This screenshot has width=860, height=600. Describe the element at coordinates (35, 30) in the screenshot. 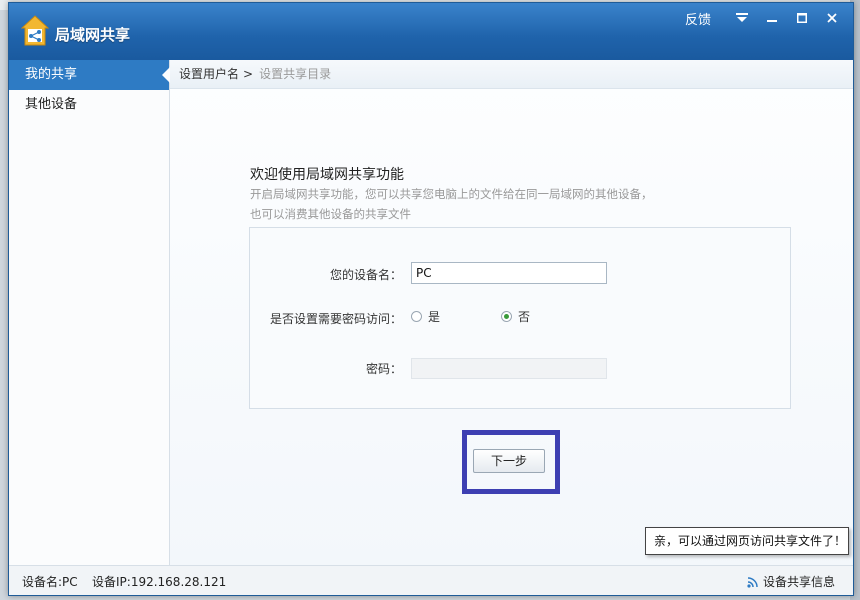

I see `lan-share-logo-icon` at that location.